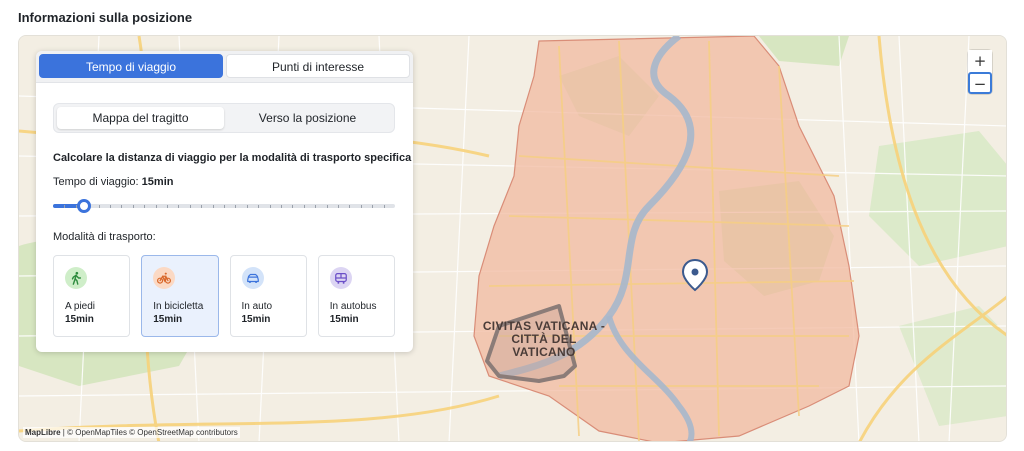 Image resolution: width=1024 pixels, height=451 pixels. I want to click on transport-modes-label: Modalità di trasporto:, so click(104, 237).